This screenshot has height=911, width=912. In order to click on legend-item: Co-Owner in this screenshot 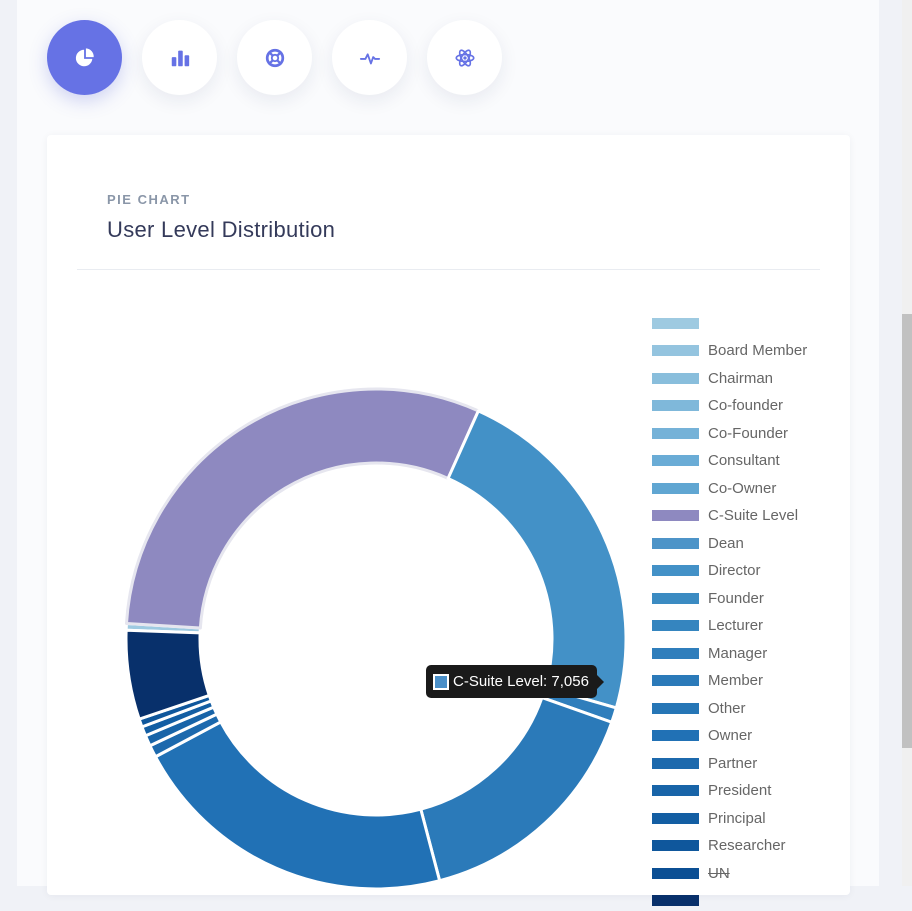, I will do `click(714, 488)`.